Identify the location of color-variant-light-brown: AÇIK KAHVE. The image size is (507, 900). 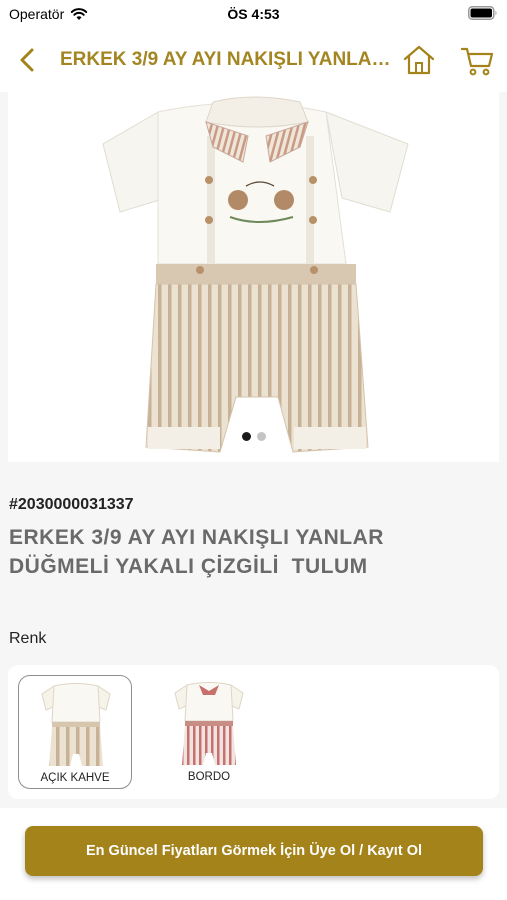
(75, 732).